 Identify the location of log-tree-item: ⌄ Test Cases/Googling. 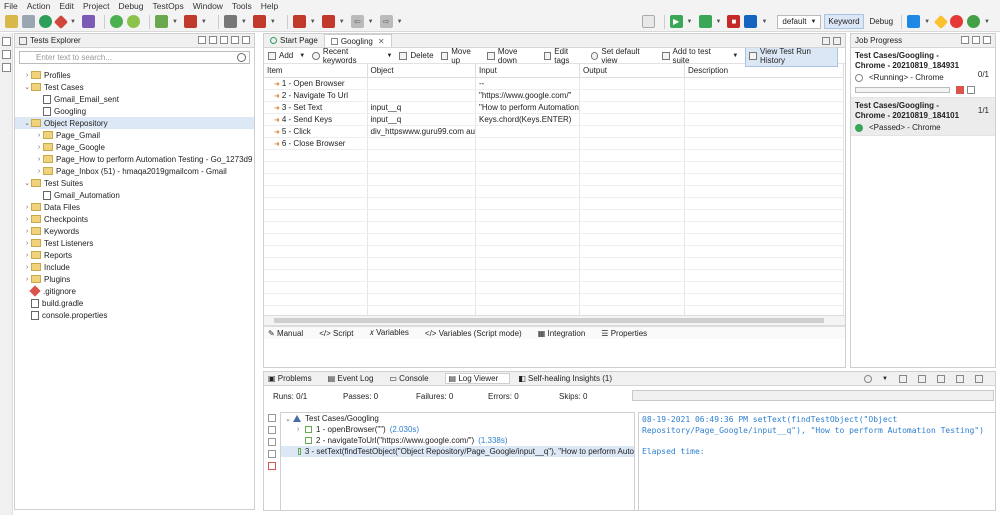
(457, 418).